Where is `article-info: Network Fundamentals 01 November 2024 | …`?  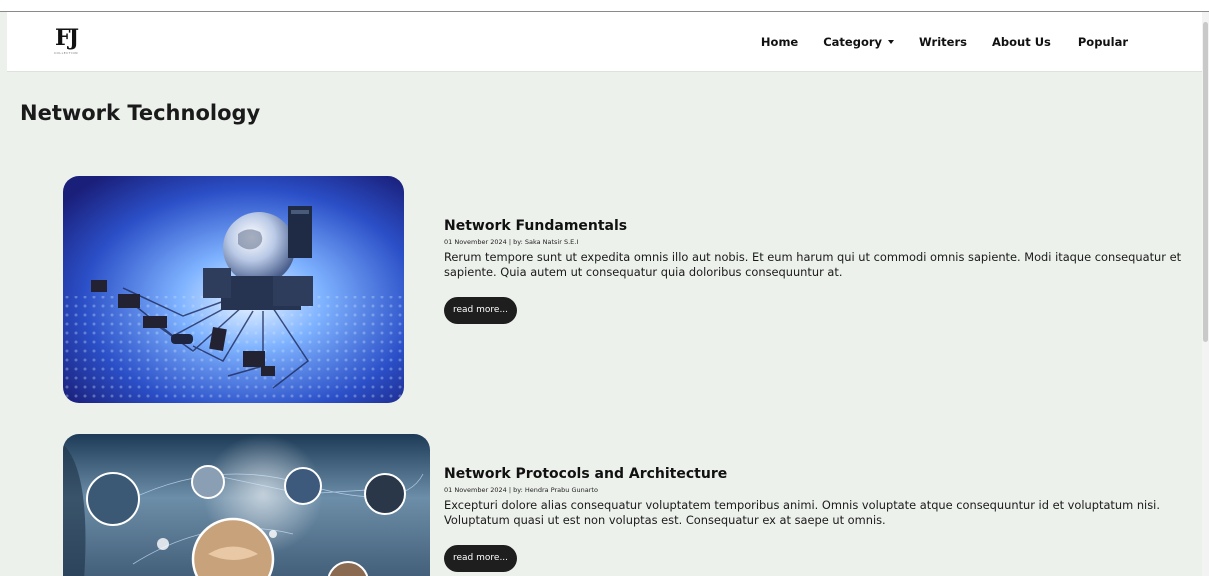 article-info: Network Fundamentals 01 November 2024 | … is located at coordinates (816, 270).